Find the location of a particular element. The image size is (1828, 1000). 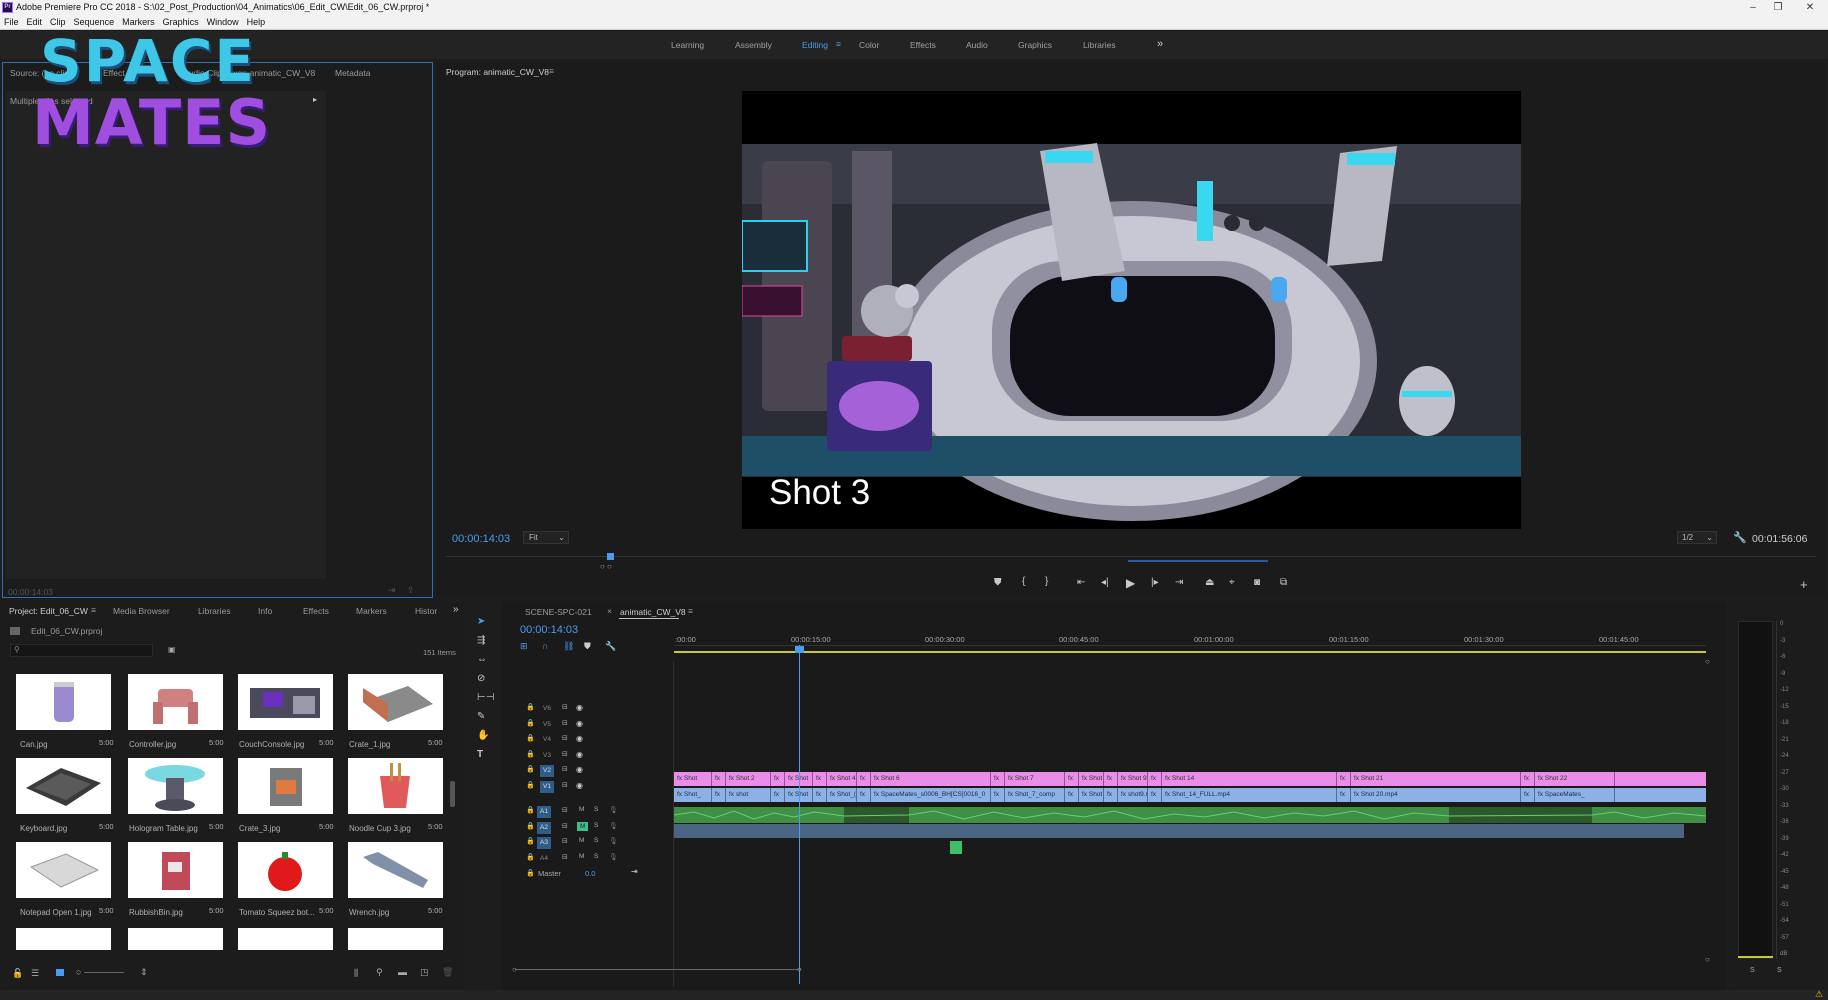

timeline-clip: fx Shot 20.mp4 is located at coordinates (1436, 795).